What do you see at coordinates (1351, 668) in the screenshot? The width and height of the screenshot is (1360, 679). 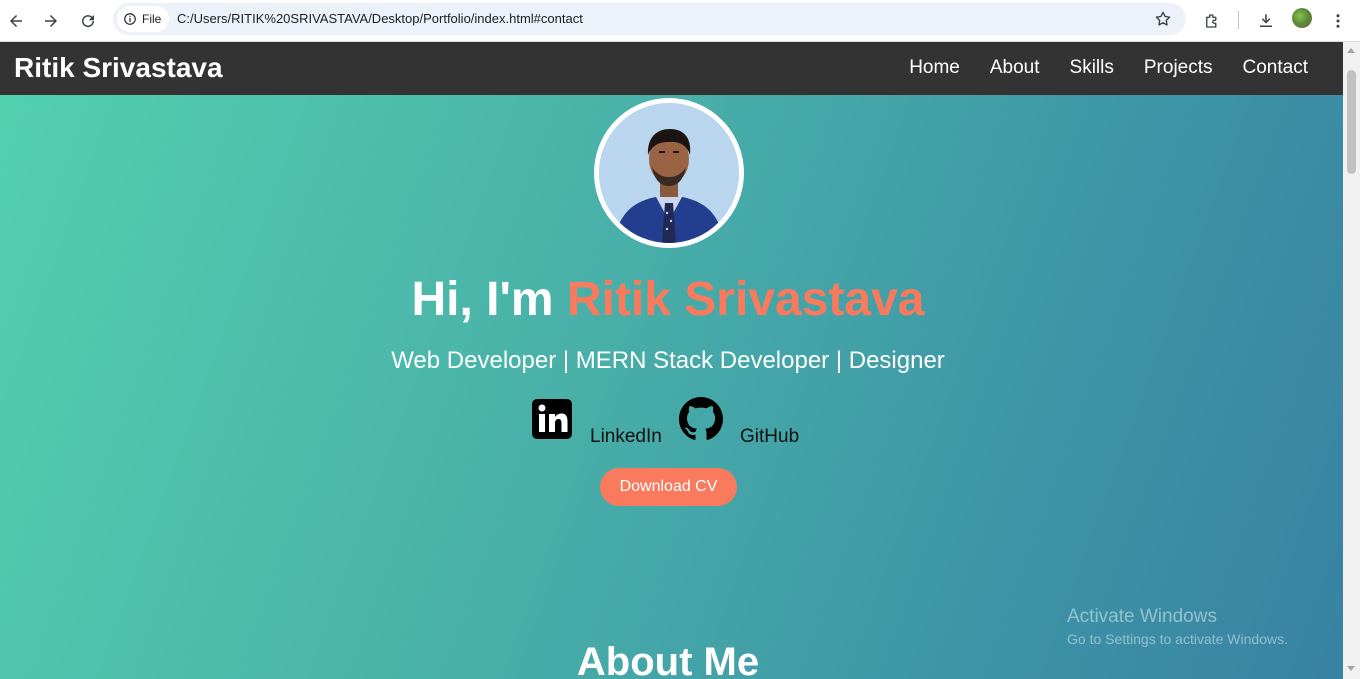 I see `scroll-down-arrow` at bounding box center [1351, 668].